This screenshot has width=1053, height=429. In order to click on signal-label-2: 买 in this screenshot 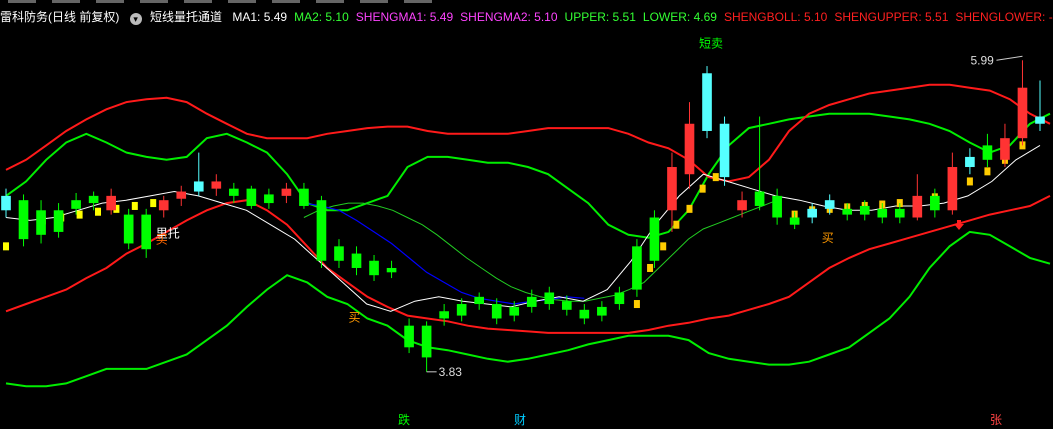, I will do `click(355, 317)`.